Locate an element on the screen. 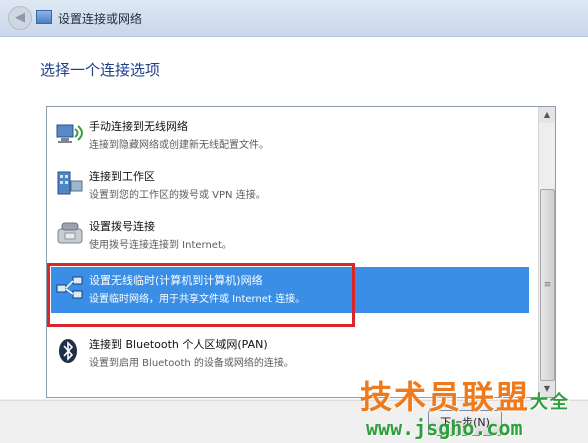  window-title: 设置连接或网络 is located at coordinates (100, 19).